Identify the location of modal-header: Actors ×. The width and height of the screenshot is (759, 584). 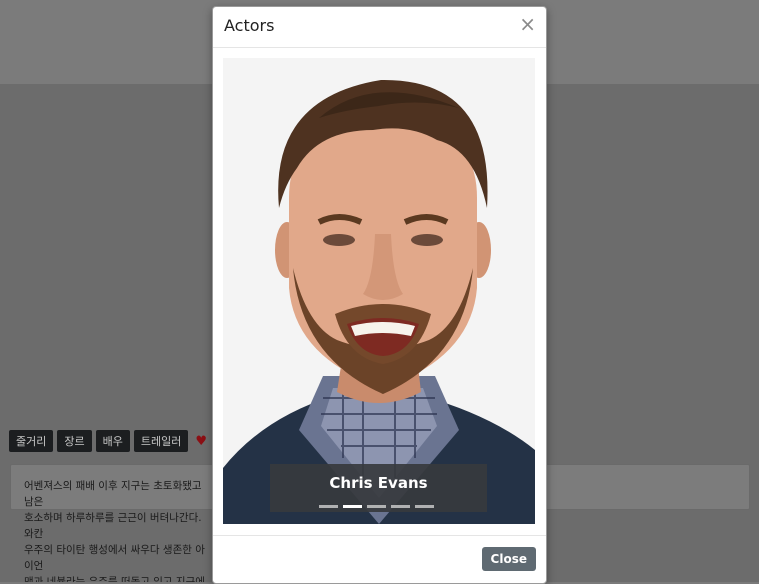
(379, 27).